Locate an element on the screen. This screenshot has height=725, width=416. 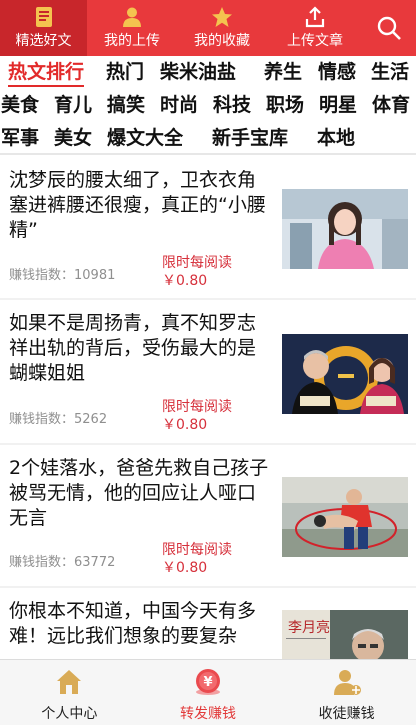
recruit-user-icon is located at coordinates (347, 682).